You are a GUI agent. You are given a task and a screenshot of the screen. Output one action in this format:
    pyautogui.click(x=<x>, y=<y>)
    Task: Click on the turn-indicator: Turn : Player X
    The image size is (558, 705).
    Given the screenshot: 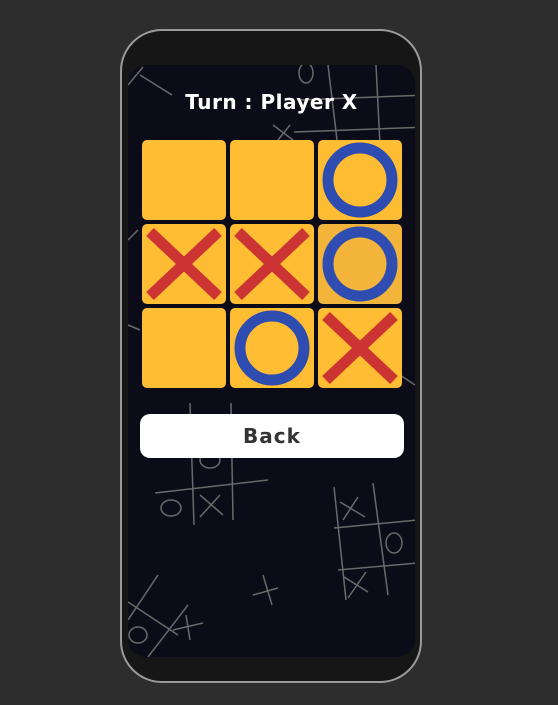 What is the action you would take?
    pyautogui.click(x=271, y=102)
    